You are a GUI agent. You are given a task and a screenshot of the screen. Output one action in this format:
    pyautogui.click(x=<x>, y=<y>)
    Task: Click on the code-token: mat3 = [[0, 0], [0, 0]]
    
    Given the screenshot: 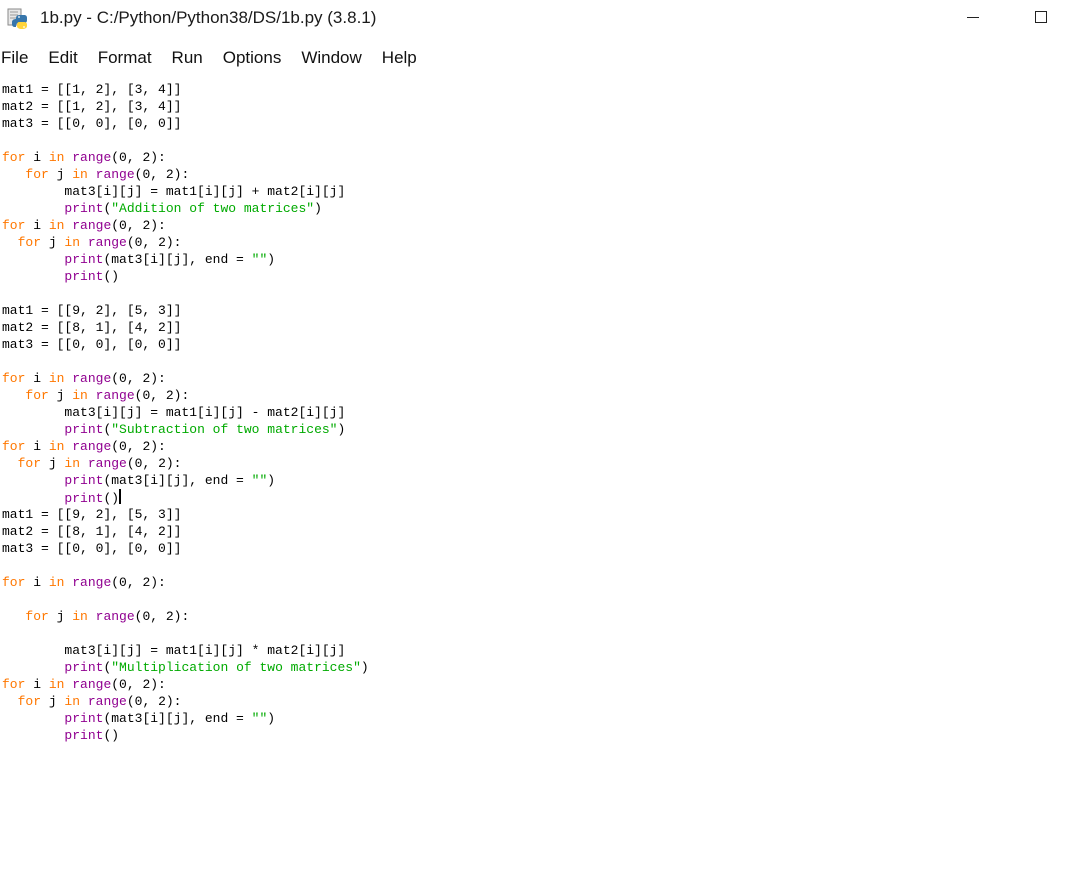 What is the action you would take?
    pyautogui.click(x=92, y=344)
    